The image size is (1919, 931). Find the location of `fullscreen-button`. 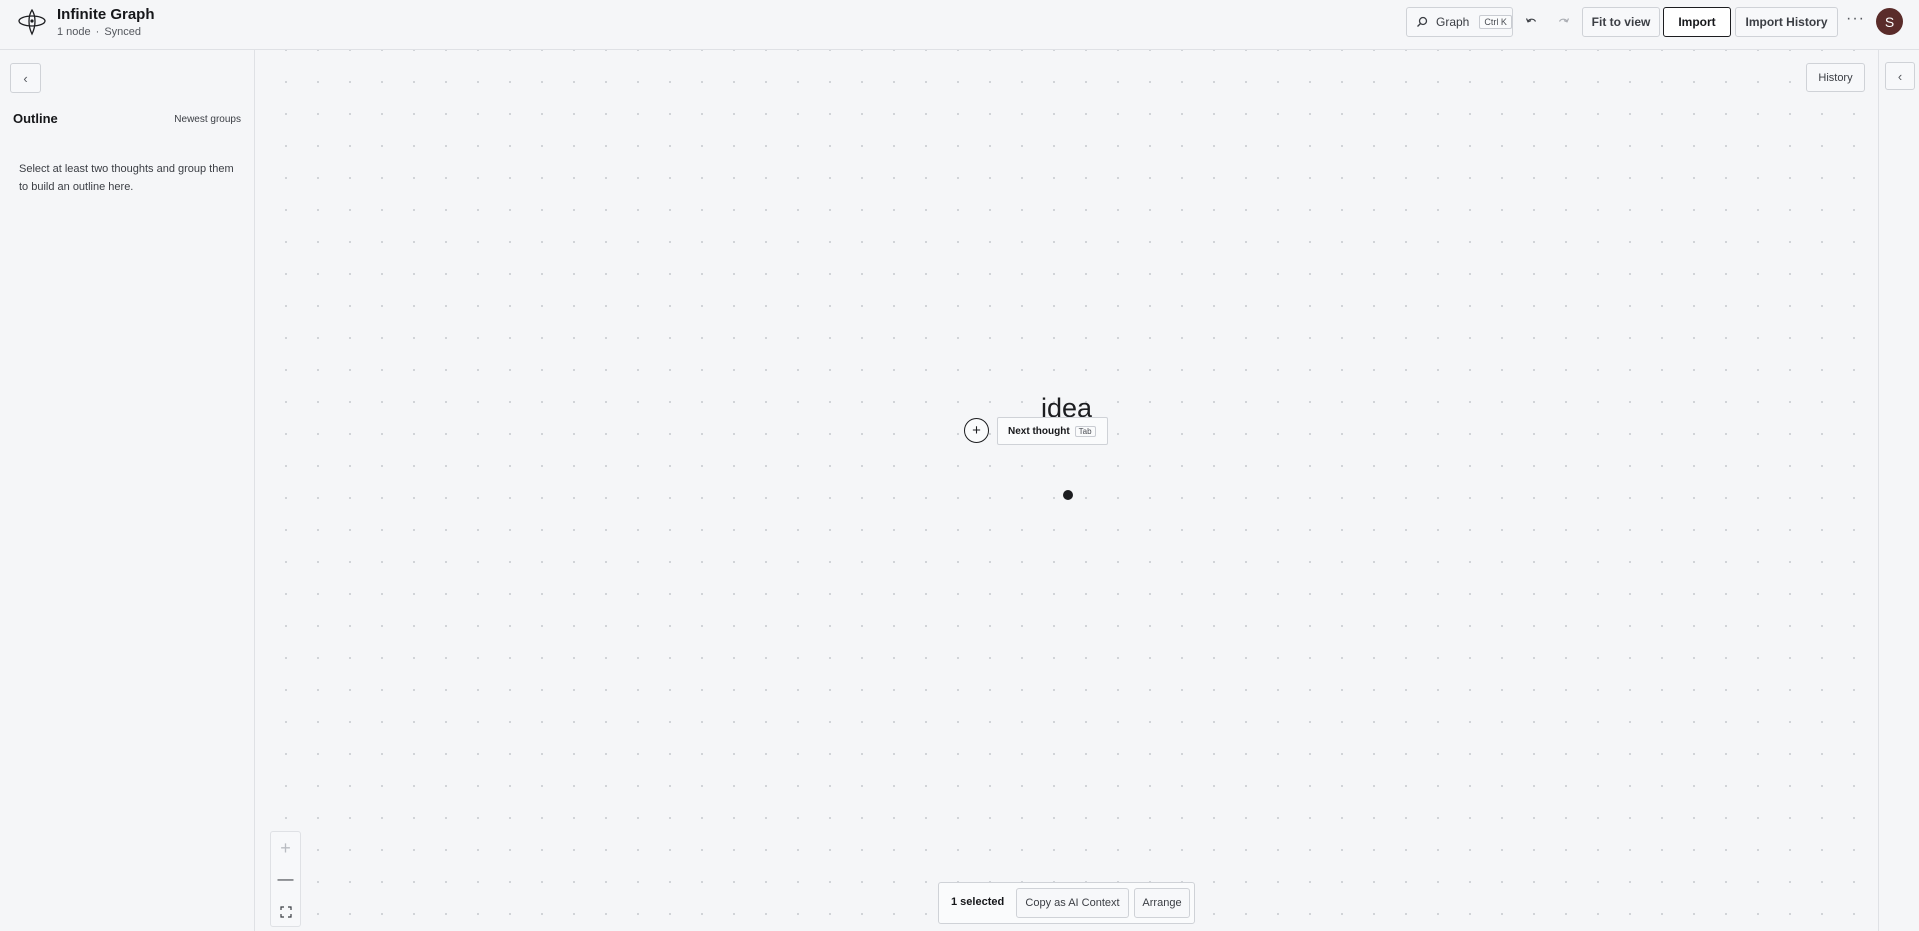

fullscreen-button is located at coordinates (285, 912).